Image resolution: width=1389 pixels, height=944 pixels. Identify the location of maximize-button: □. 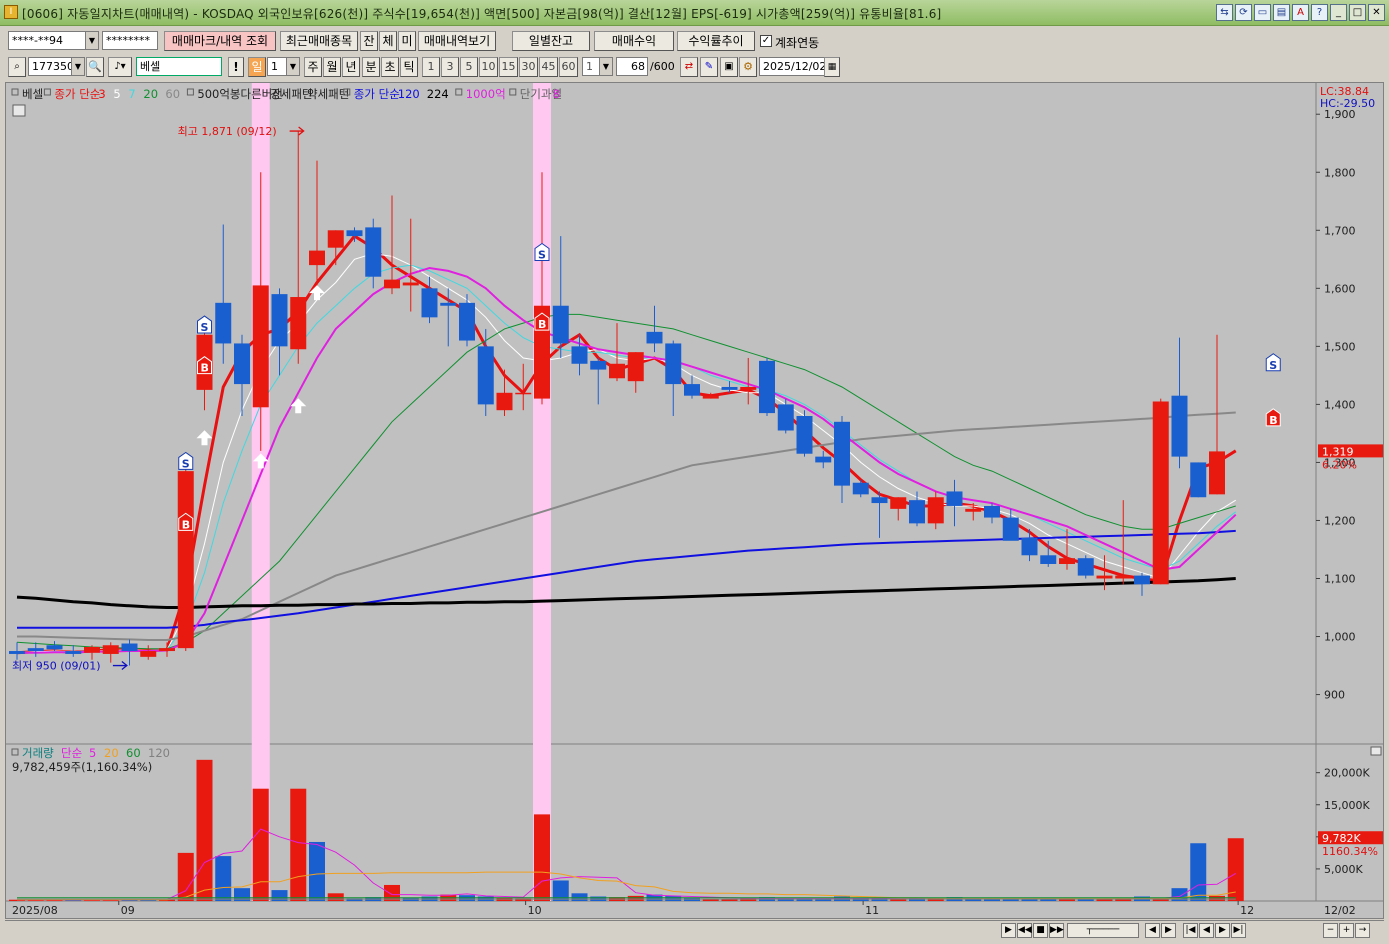
(1357, 12).